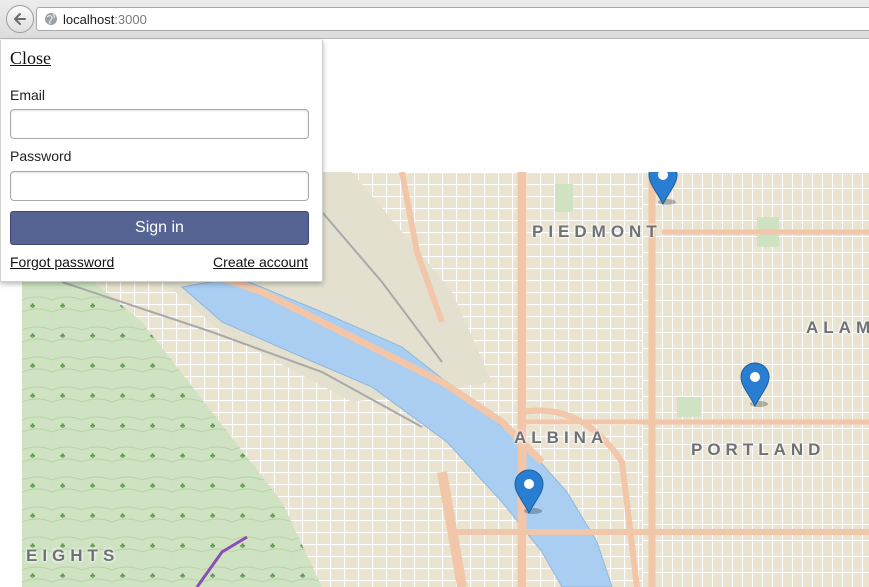 This screenshot has width=869, height=587. Describe the element at coordinates (73, 555) in the screenshot. I see `district-label-heights: EIGHTS` at that location.